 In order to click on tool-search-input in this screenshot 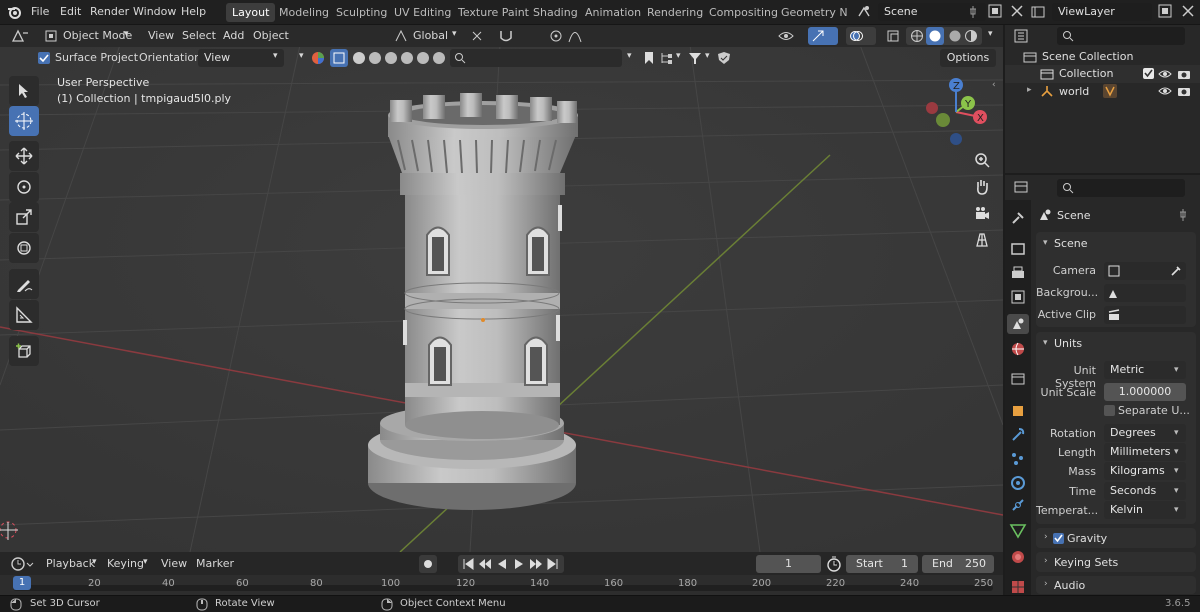, I will do `click(536, 58)`.